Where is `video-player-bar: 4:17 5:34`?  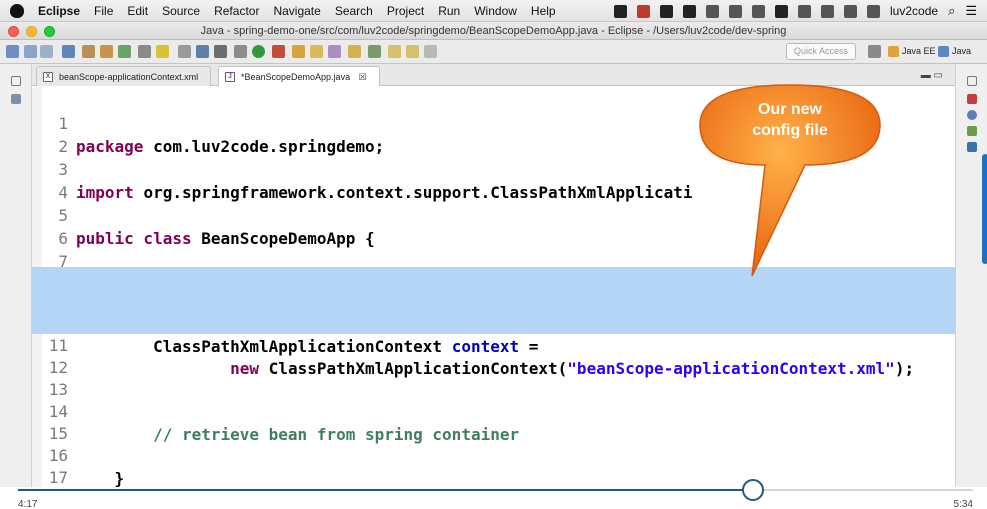 video-player-bar: 4:17 5:34 is located at coordinates (493, 494).